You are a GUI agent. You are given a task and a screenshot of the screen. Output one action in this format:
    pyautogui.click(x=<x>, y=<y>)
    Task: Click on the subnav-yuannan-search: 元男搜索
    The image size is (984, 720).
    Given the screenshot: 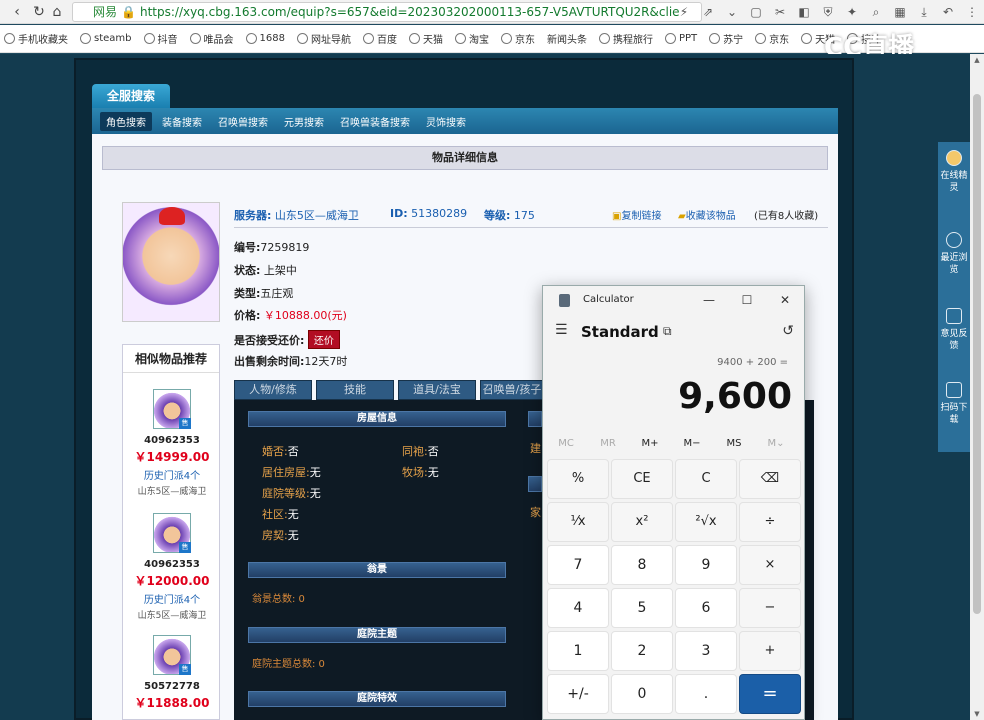 What is the action you would take?
    pyautogui.click(x=304, y=121)
    